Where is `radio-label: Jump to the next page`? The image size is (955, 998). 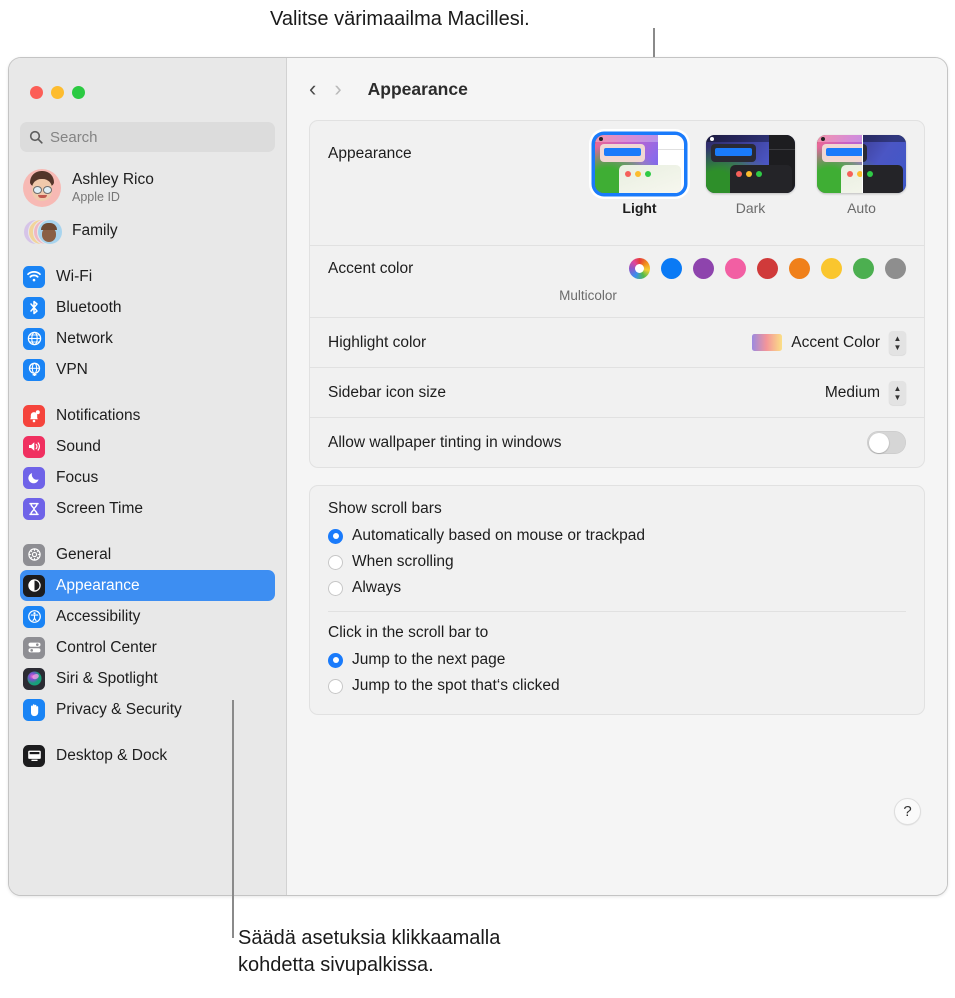
radio-label: Jump to the next page is located at coordinates (429, 659).